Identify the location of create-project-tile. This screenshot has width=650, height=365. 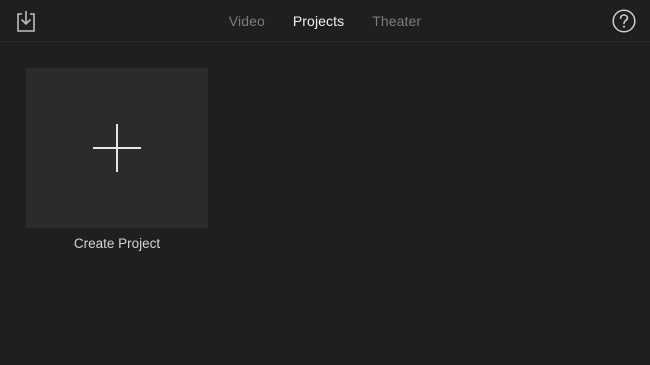
(117, 148).